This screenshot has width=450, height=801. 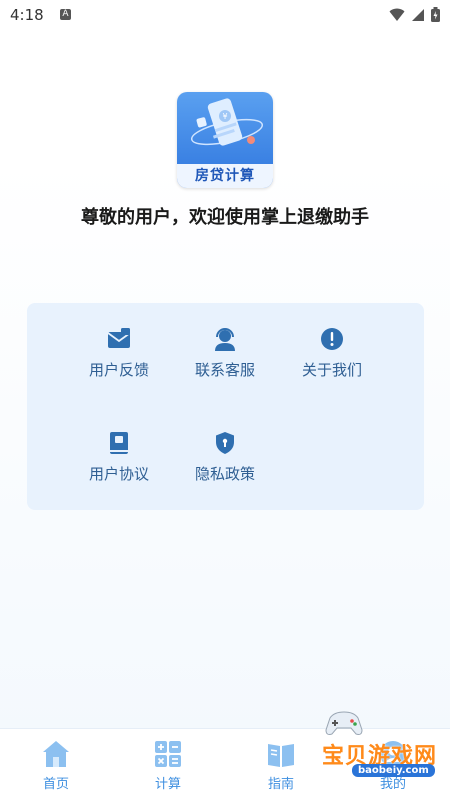 What do you see at coordinates (331, 370) in the screenshot?
I see `menu-label-about-us: 关于我们` at bounding box center [331, 370].